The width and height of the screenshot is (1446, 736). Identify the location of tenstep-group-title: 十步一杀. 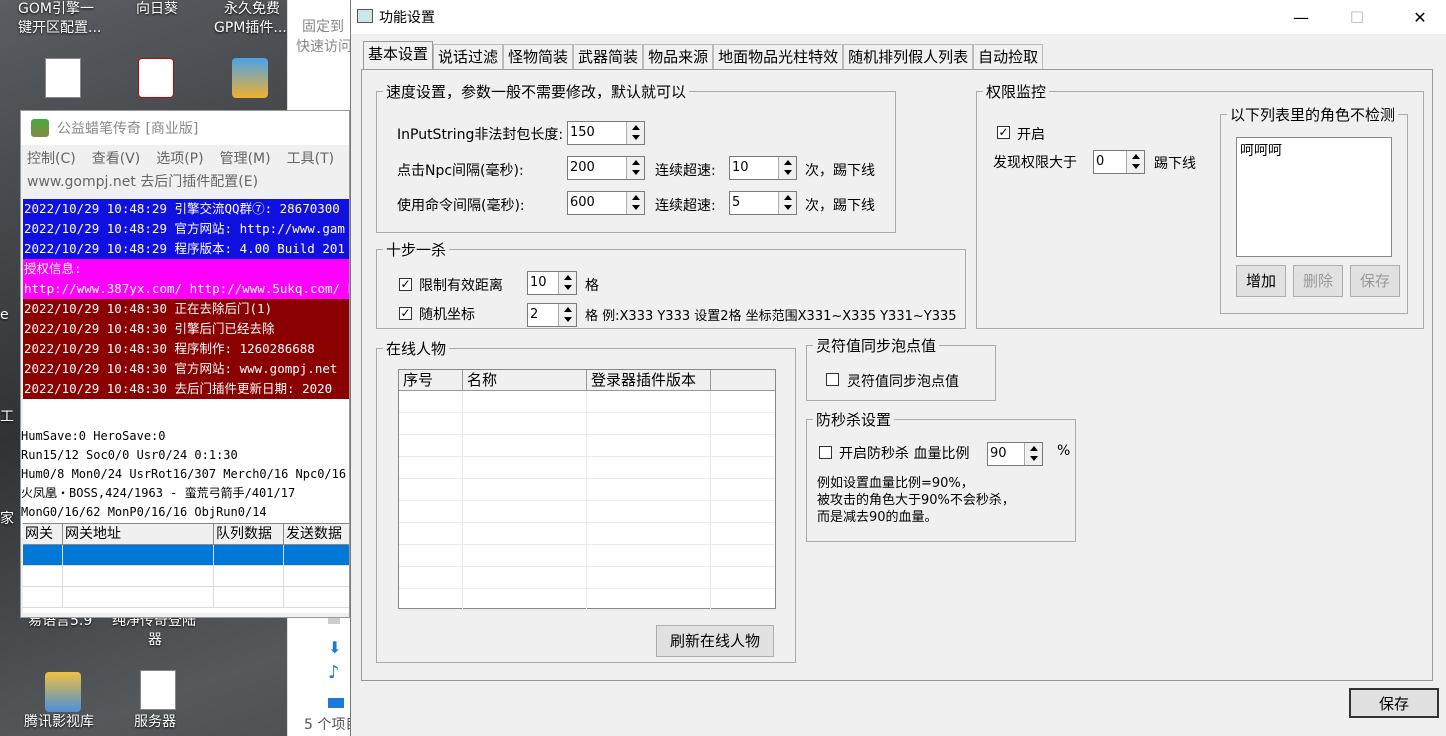
(416, 249).